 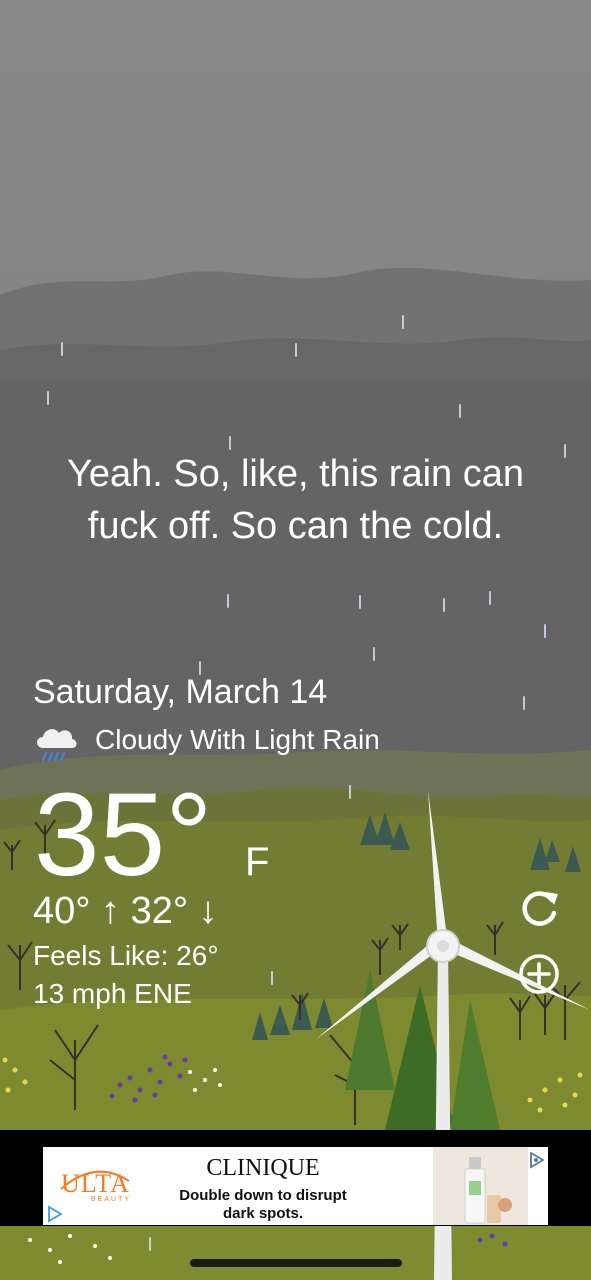 What do you see at coordinates (480, 1186) in the screenshot?
I see `ad-product-image` at bounding box center [480, 1186].